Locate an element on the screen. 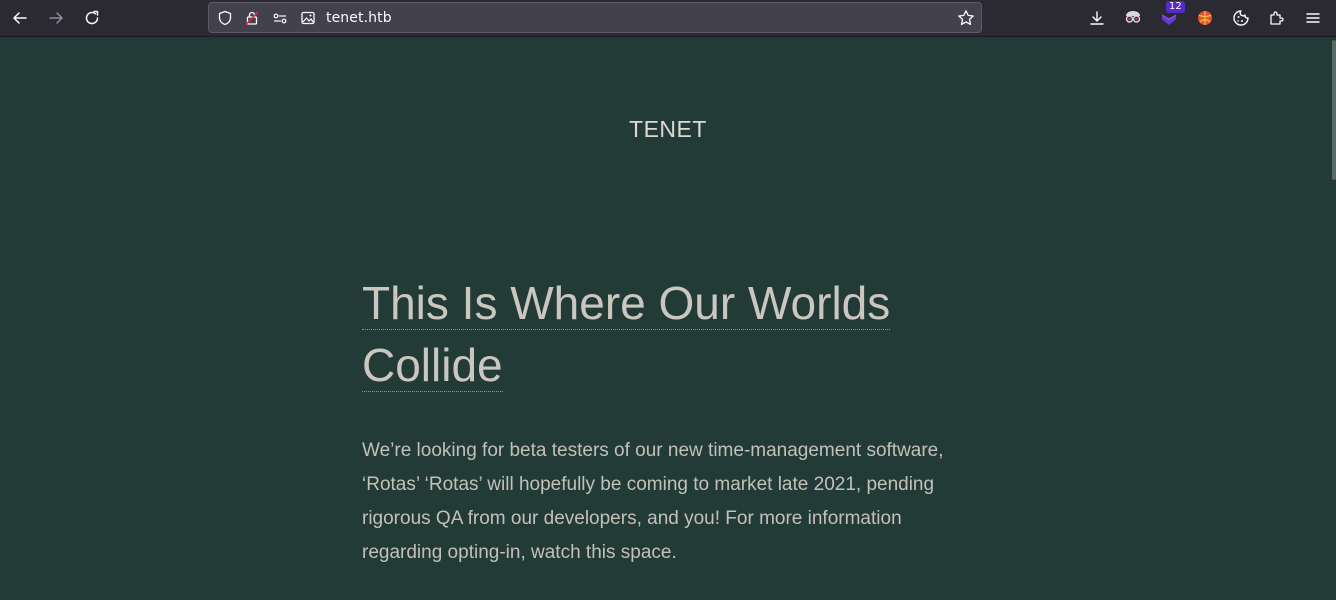 Image resolution: width=1336 pixels, height=600 pixels. url-text: tenet.htb is located at coordinates (359, 18).